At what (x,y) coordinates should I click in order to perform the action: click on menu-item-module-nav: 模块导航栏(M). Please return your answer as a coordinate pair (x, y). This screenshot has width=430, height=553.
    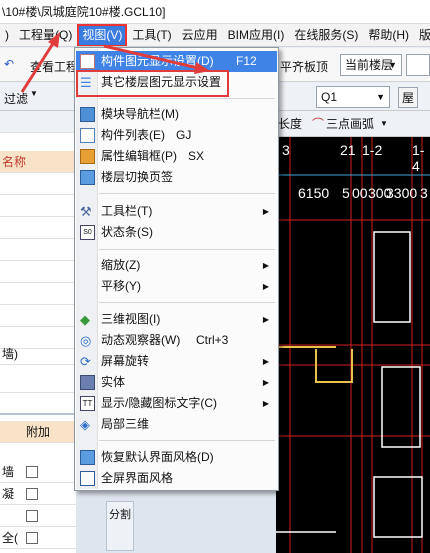
    Looking at the image, I should click on (176, 114).